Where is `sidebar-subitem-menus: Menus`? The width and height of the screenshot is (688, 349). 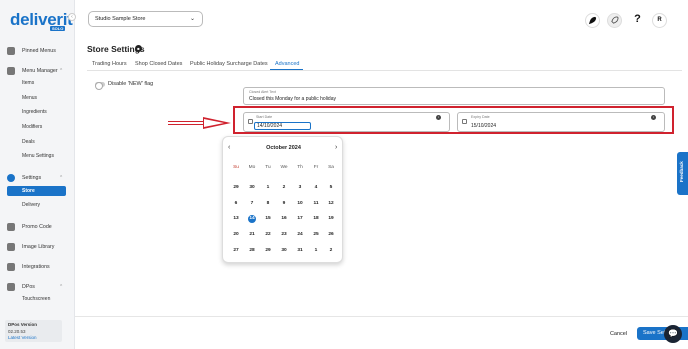
sidebar-subitem-menus: Menus is located at coordinates (29, 98).